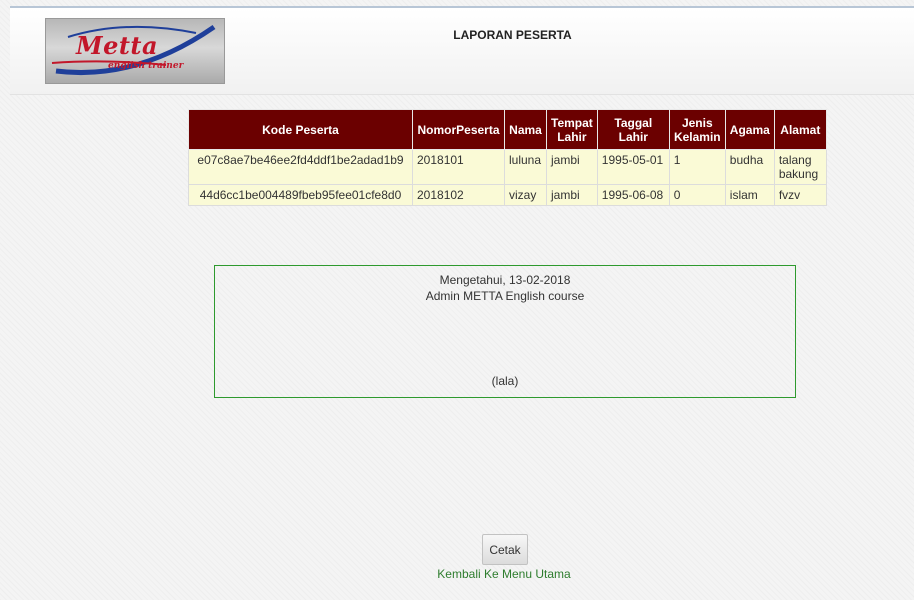  I want to click on cell-alamat: talang bakung, so click(800, 167).